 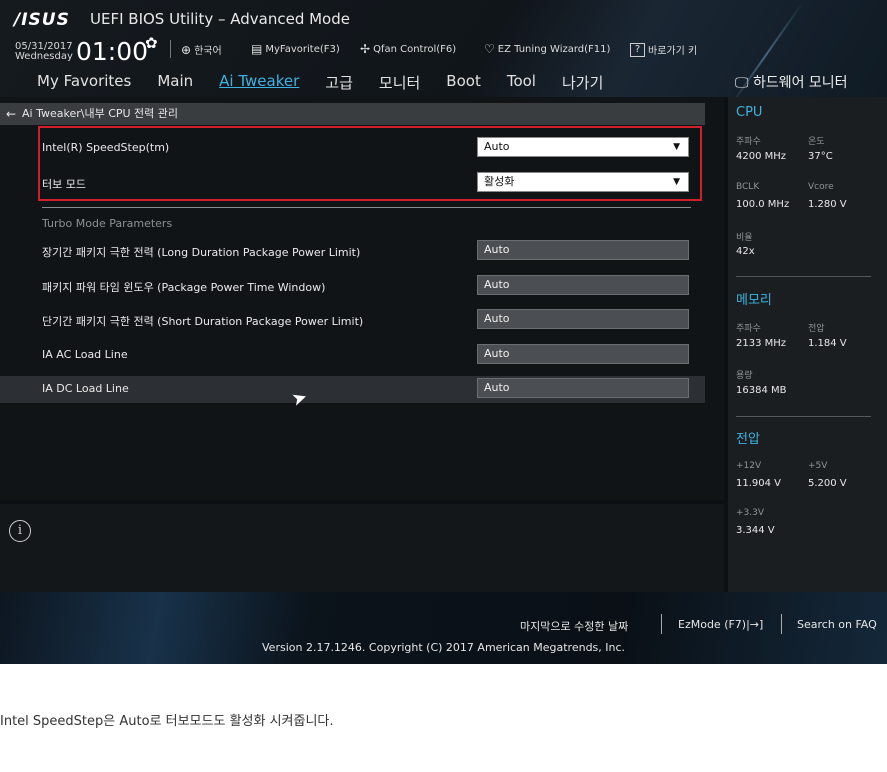 What do you see at coordinates (574, 626) in the screenshot?
I see `last-modified-button: 마지막으로 수정한 날짜` at bounding box center [574, 626].